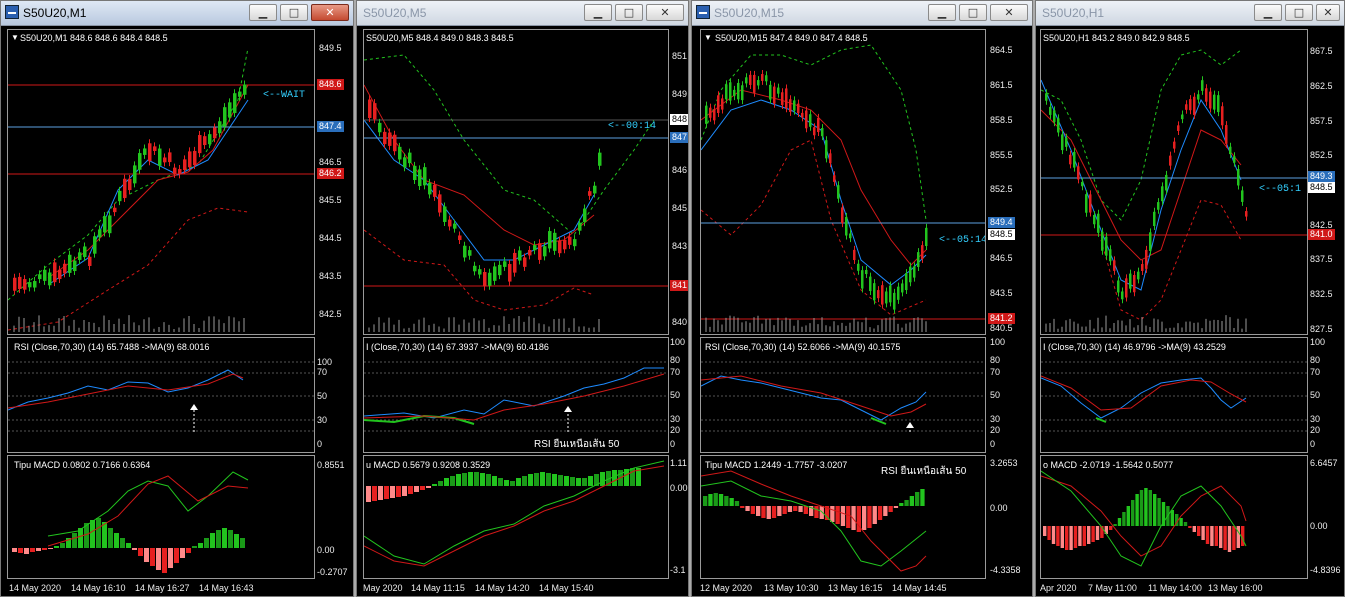  What do you see at coordinates (383, 588) in the screenshot?
I see `time-tick: May 2020` at bounding box center [383, 588].